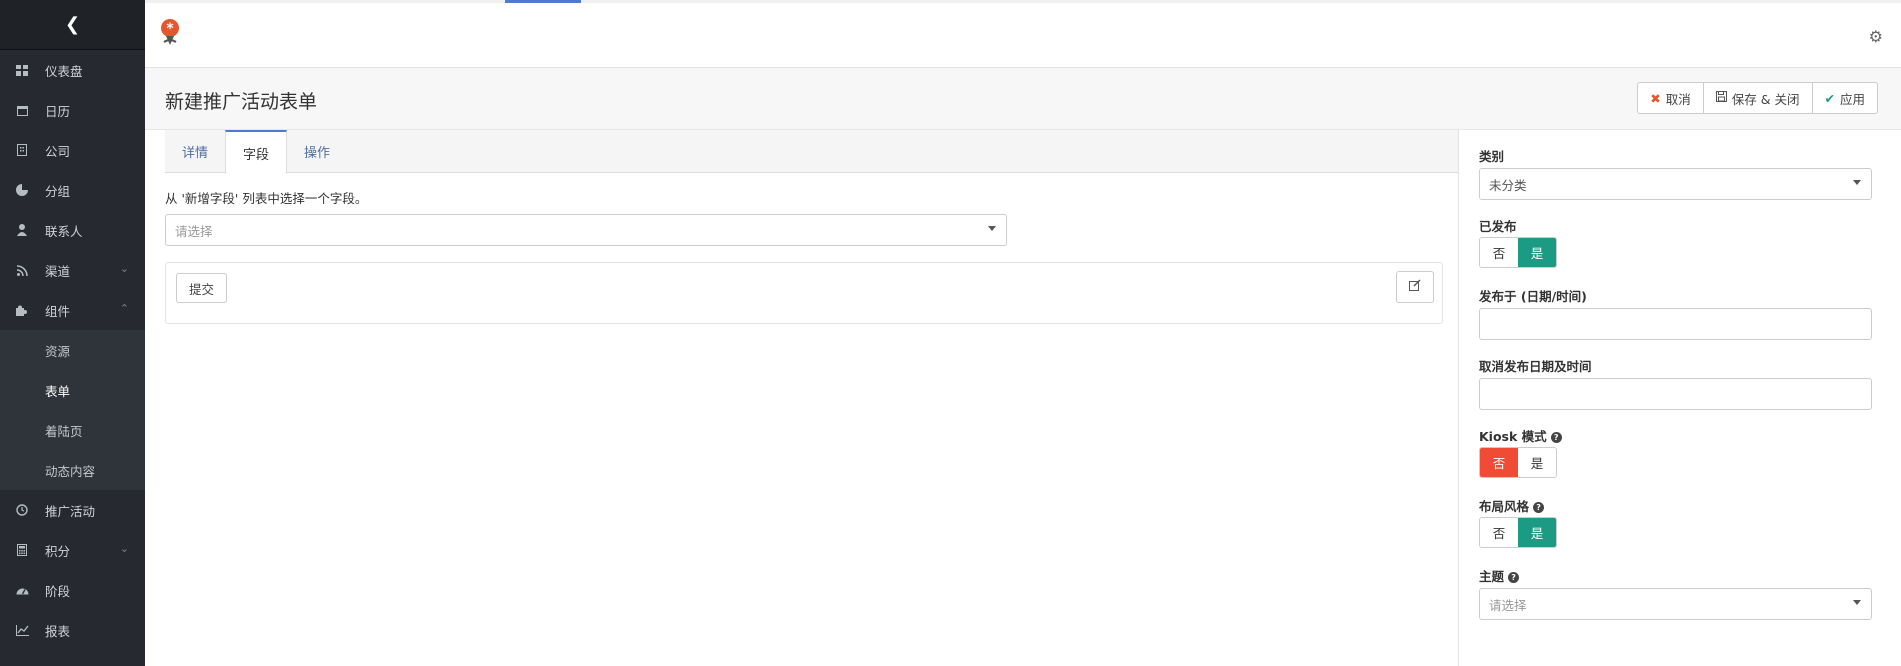  What do you see at coordinates (586, 230) in the screenshot?
I see `new-field-select: 请选择` at bounding box center [586, 230].